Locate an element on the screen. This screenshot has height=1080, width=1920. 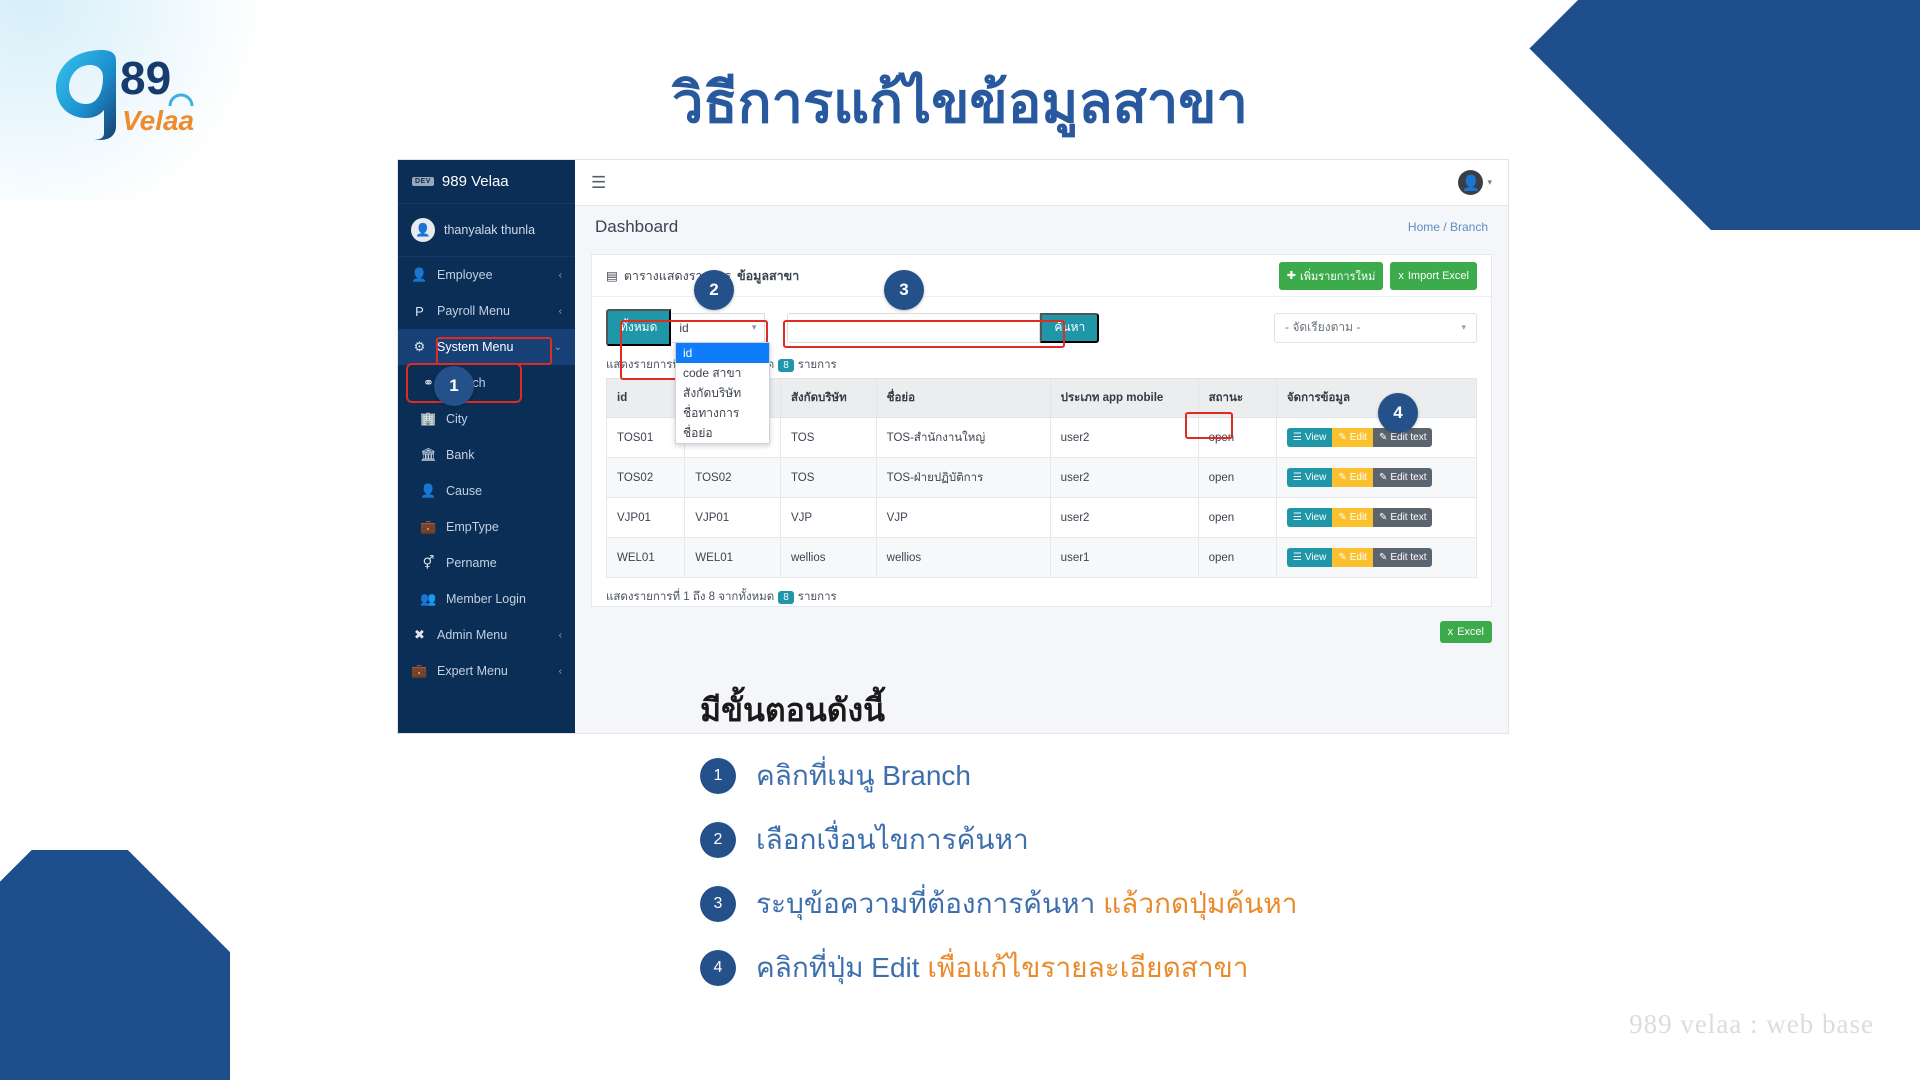
breadcrumb-branch: Branch is located at coordinates (1469, 227).